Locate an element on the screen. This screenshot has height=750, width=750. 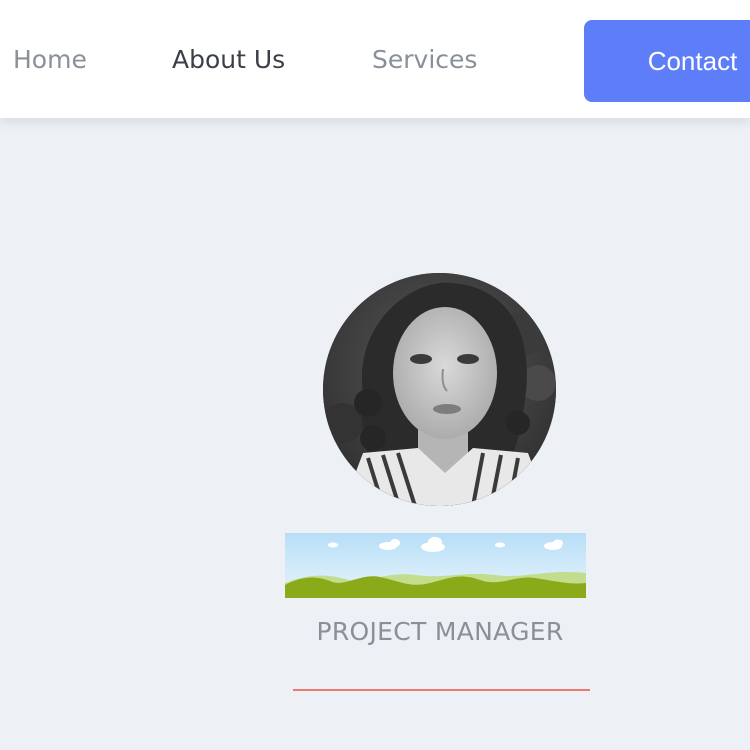
profile-role-title: PROJECT MANAGER is located at coordinates (440, 631).